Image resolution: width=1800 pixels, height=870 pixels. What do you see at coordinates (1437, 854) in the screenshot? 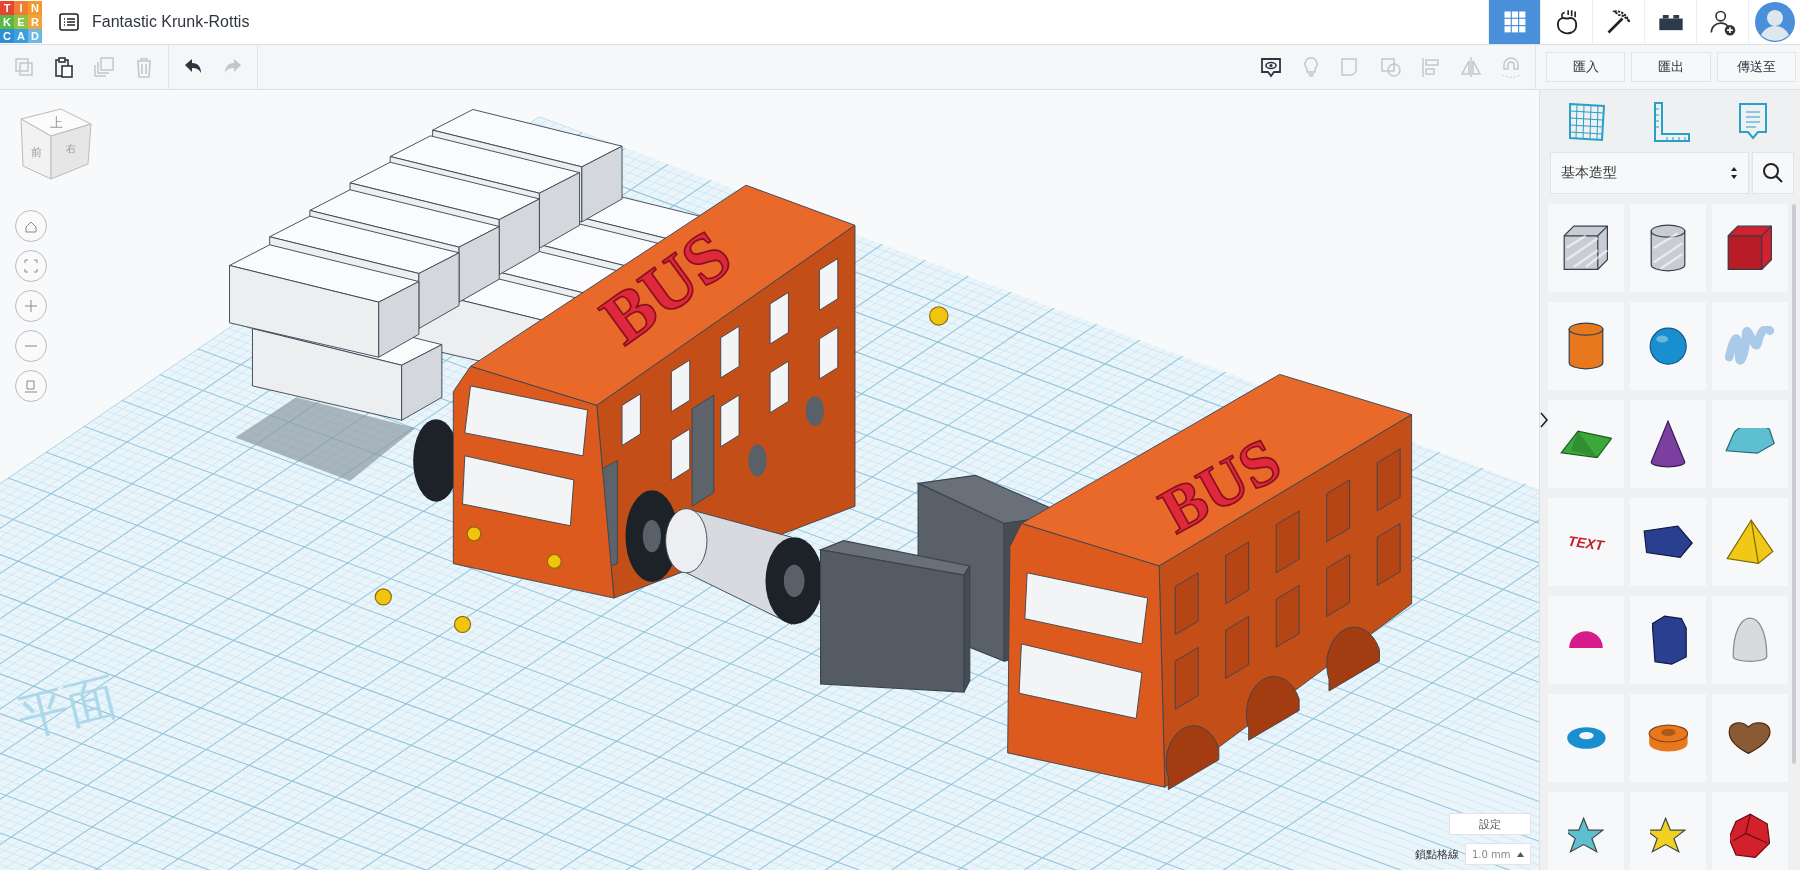
I see `snap-grid-label: 鎖點格線` at bounding box center [1437, 854].